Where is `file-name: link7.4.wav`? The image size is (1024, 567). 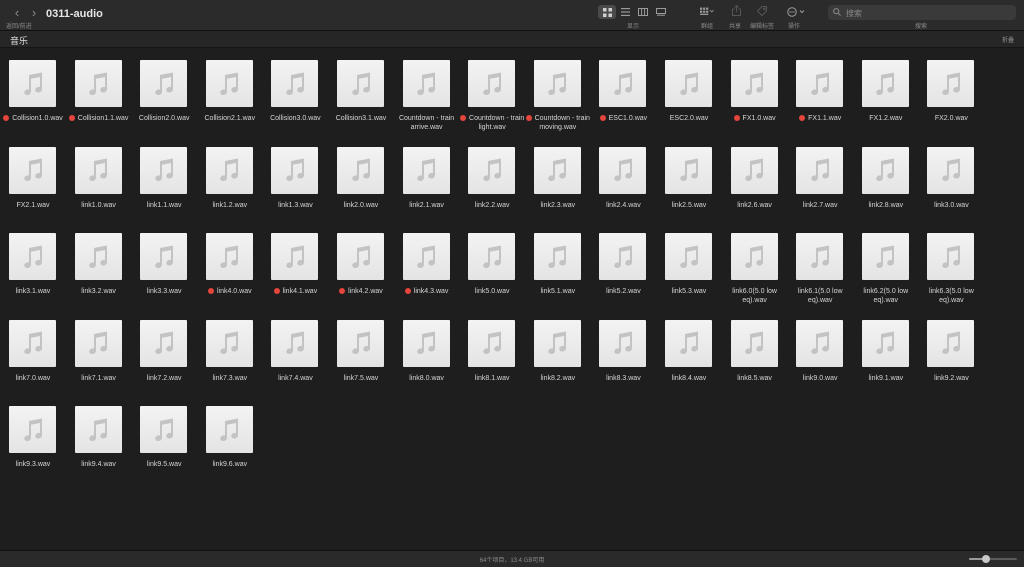
file-name: link7.4.wav is located at coordinates (295, 378).